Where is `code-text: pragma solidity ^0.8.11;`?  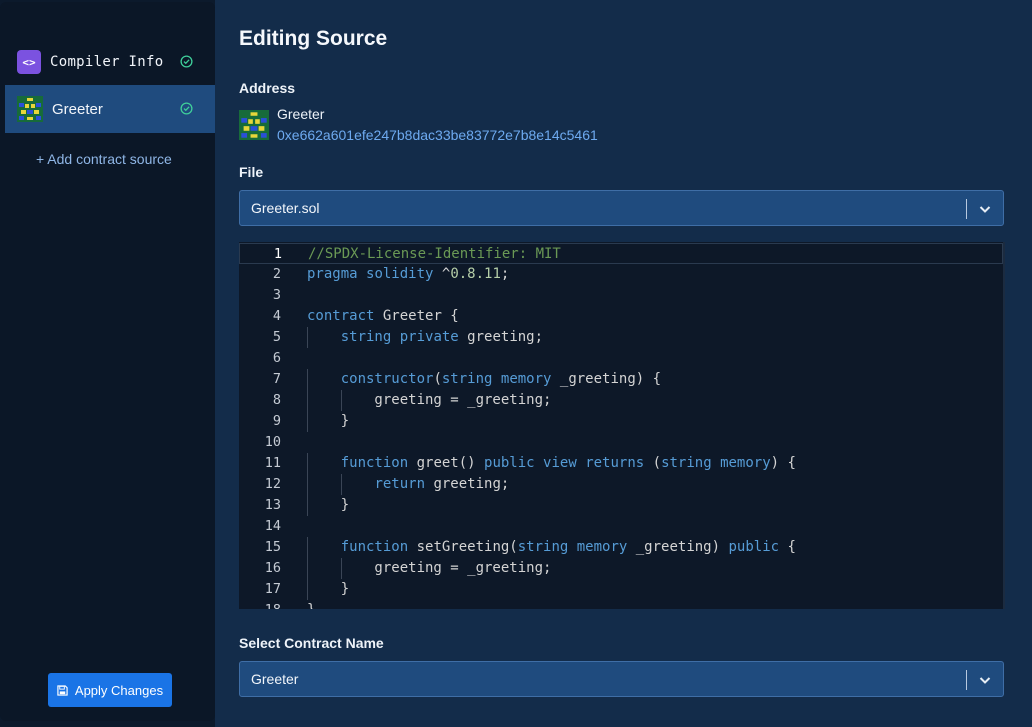 code-text: pragma solidity ^0.8.11; is located at coordinates (408, 274).